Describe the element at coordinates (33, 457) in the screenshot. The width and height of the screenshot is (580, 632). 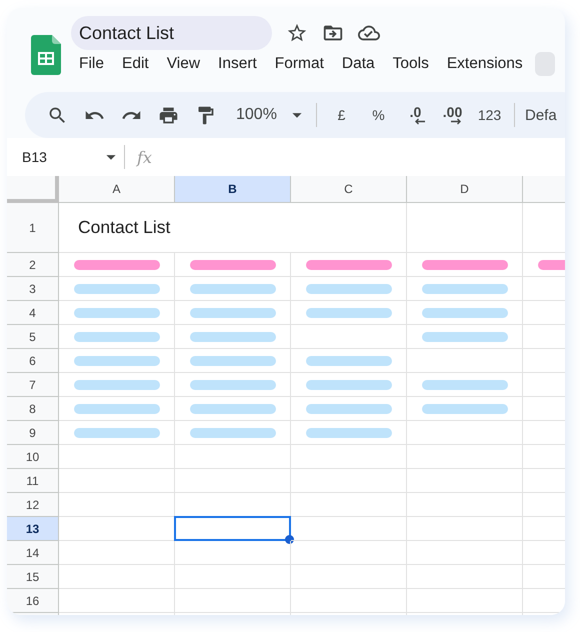
I see `row-header: 10` at that location.